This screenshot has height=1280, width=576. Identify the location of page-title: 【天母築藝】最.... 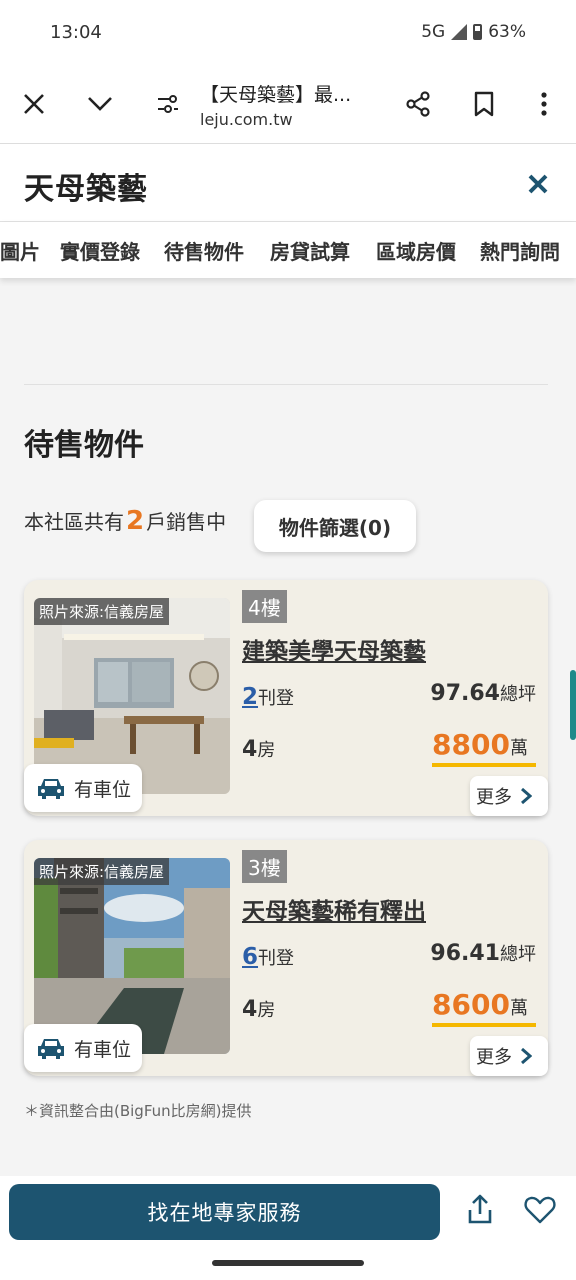
(276, 95).